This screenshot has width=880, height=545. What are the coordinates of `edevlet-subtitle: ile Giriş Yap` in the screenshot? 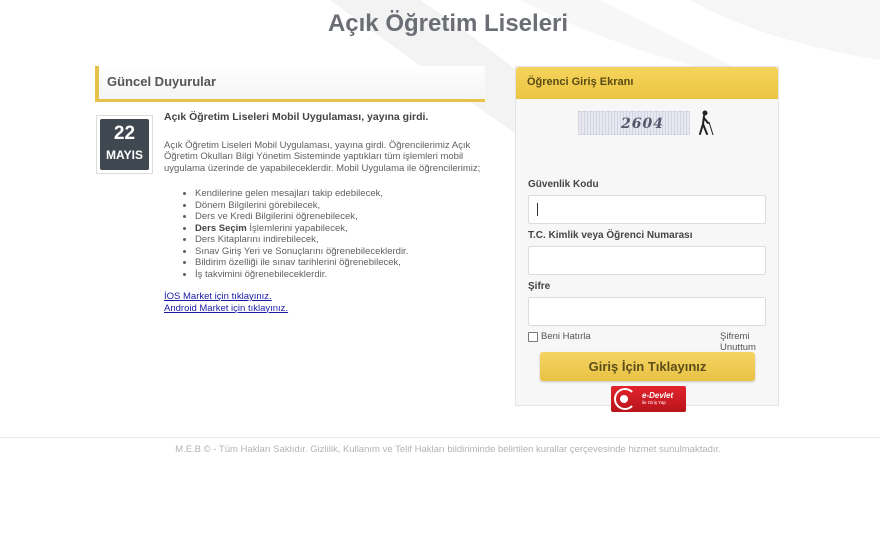 It's located at (654, 402).